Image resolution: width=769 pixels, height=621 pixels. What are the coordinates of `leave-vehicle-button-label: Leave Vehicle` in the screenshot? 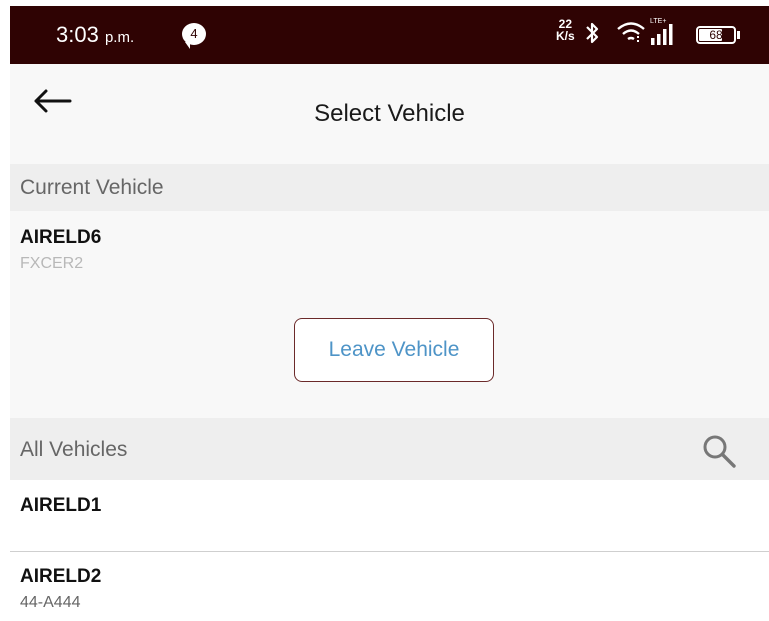 It's located at (394, 349).